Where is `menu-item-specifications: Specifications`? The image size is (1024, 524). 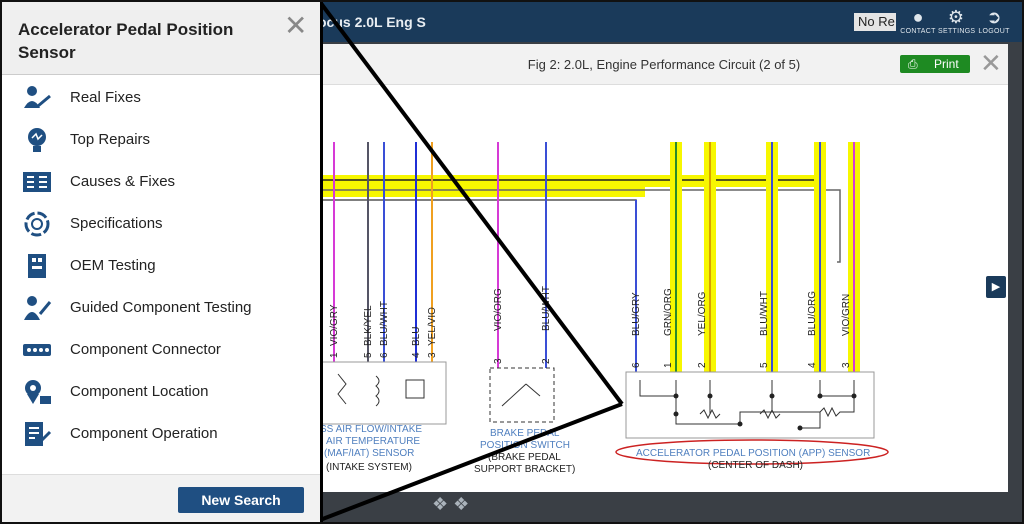
menu-item-specifications: Specifications is located at coordinates (161, 224).